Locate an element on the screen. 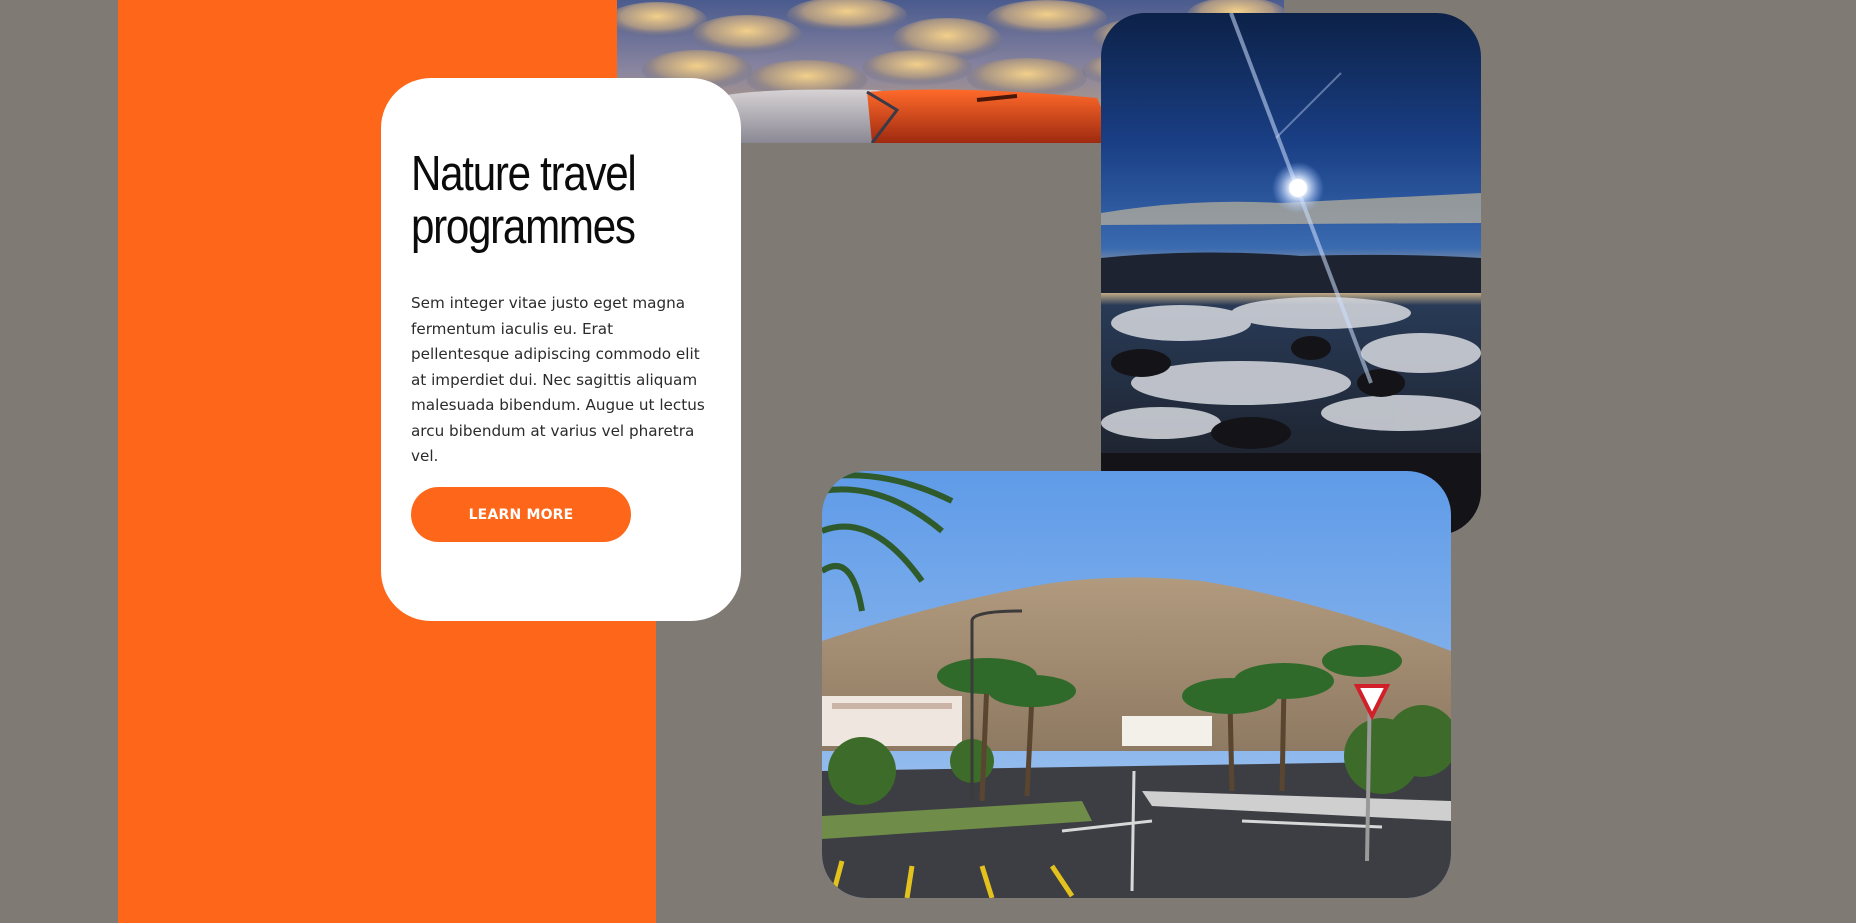 This screenshot has width=1856, height=923. card-title-line-1: Nature travel is located at coordinates (524, 174).